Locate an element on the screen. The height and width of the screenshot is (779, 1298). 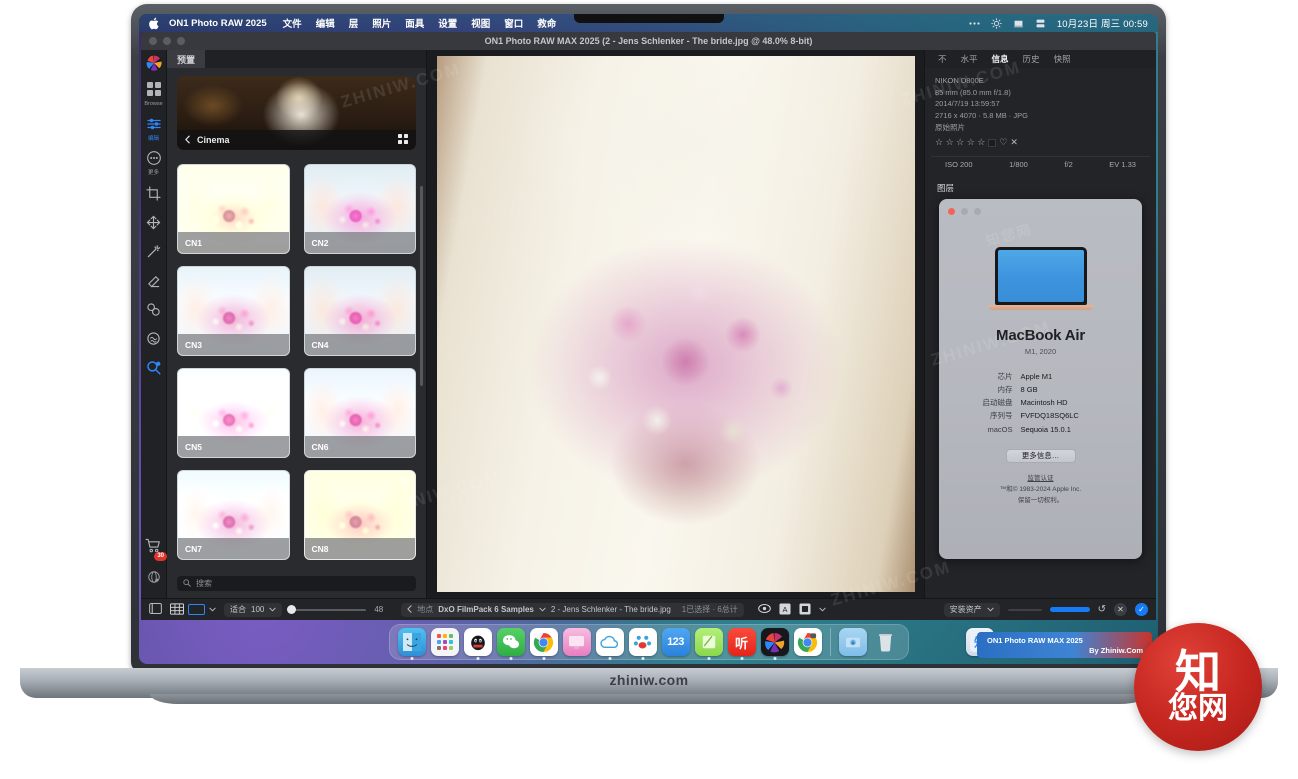
dock-item-launchpad is located at coordinates (444, 642).